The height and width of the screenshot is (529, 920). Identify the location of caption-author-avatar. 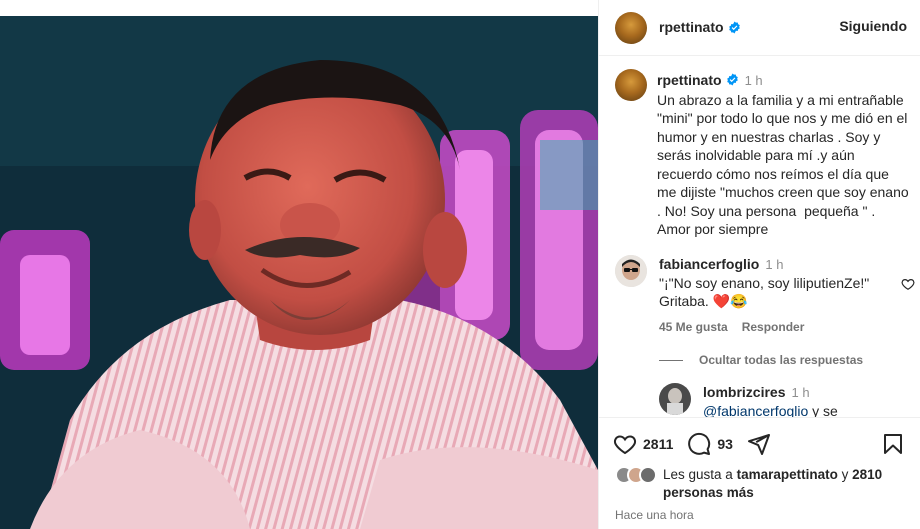
(631, 85).